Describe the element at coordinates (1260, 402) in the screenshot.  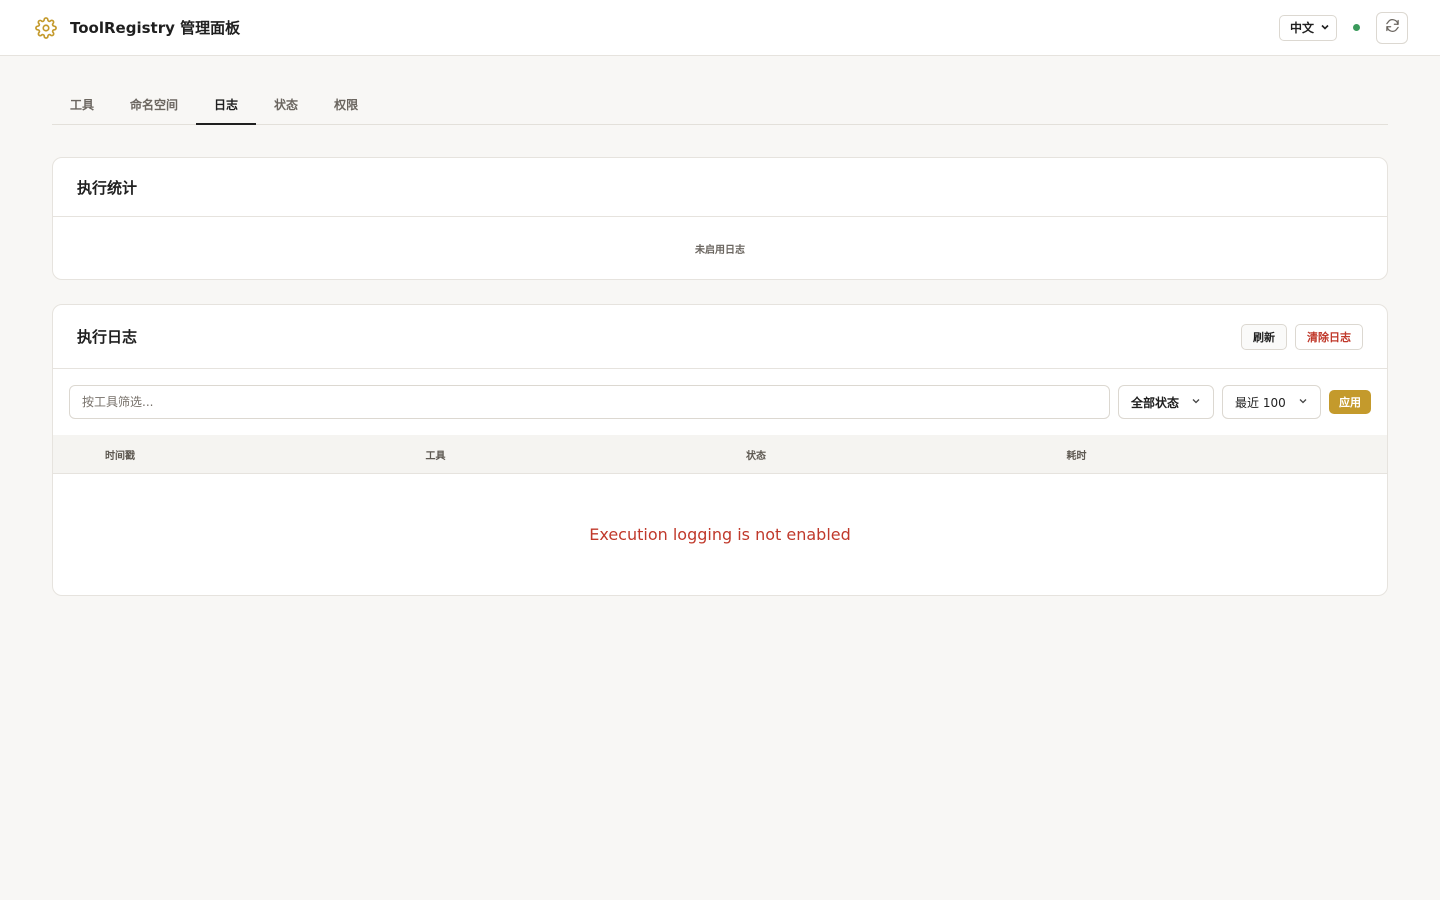
I see `limit-select-value: 最近 100` at that location.